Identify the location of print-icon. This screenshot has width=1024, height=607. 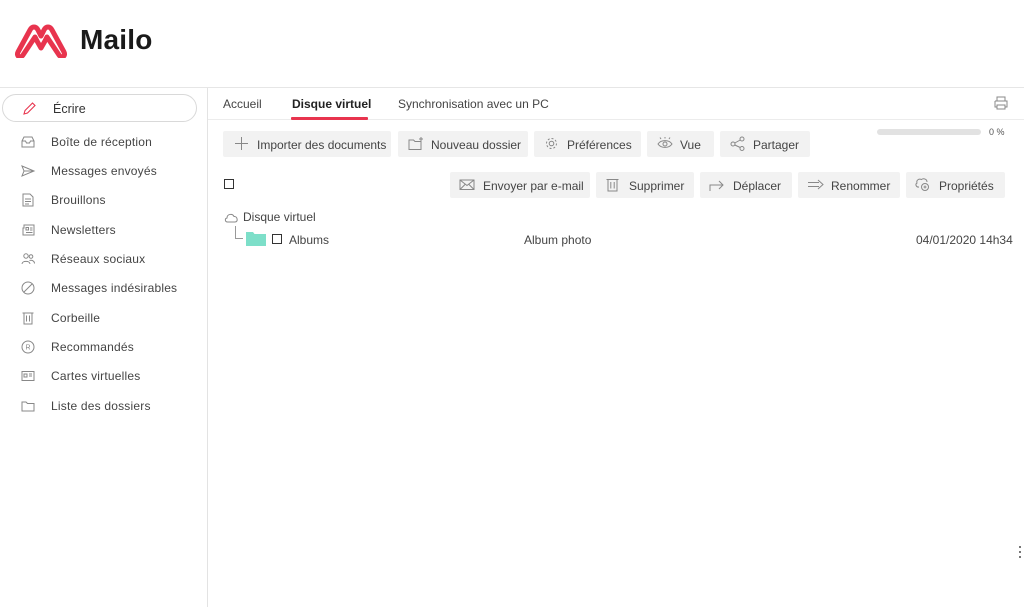
(1001, 103).